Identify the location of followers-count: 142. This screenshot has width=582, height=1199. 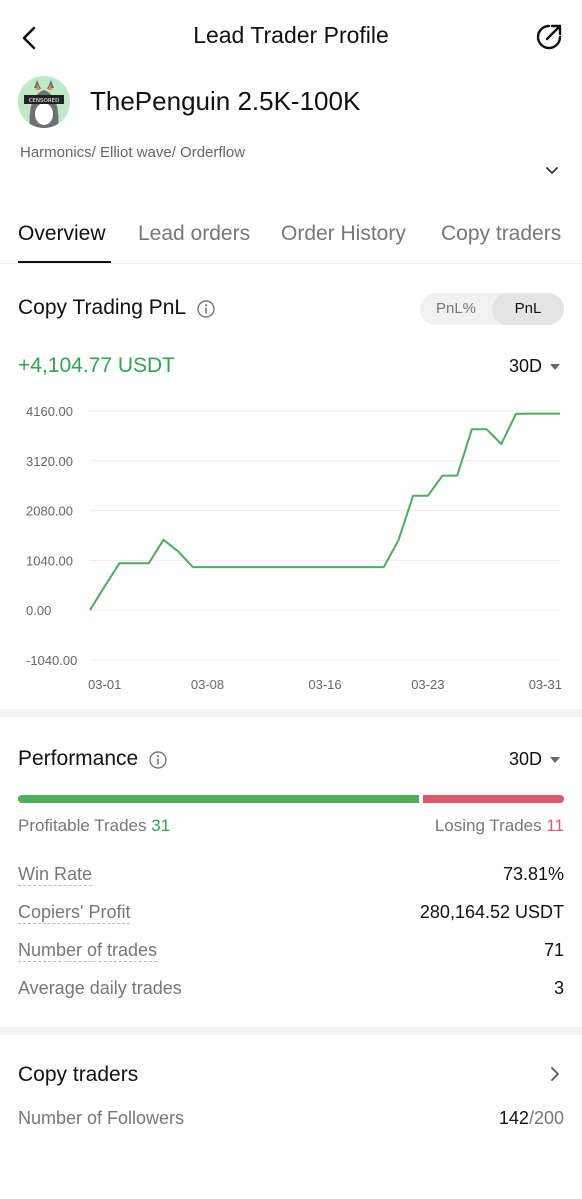
(513, 1118).